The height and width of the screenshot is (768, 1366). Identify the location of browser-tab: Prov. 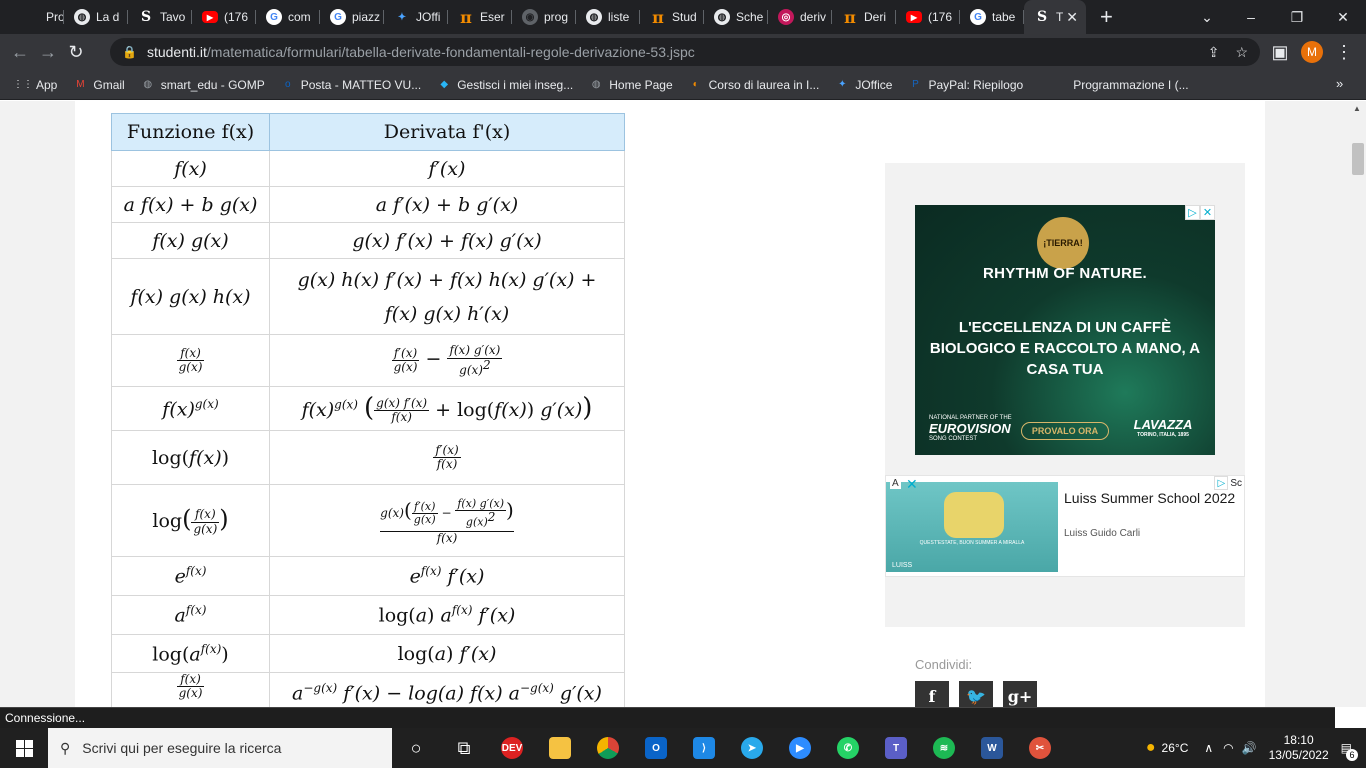
(32, 17).